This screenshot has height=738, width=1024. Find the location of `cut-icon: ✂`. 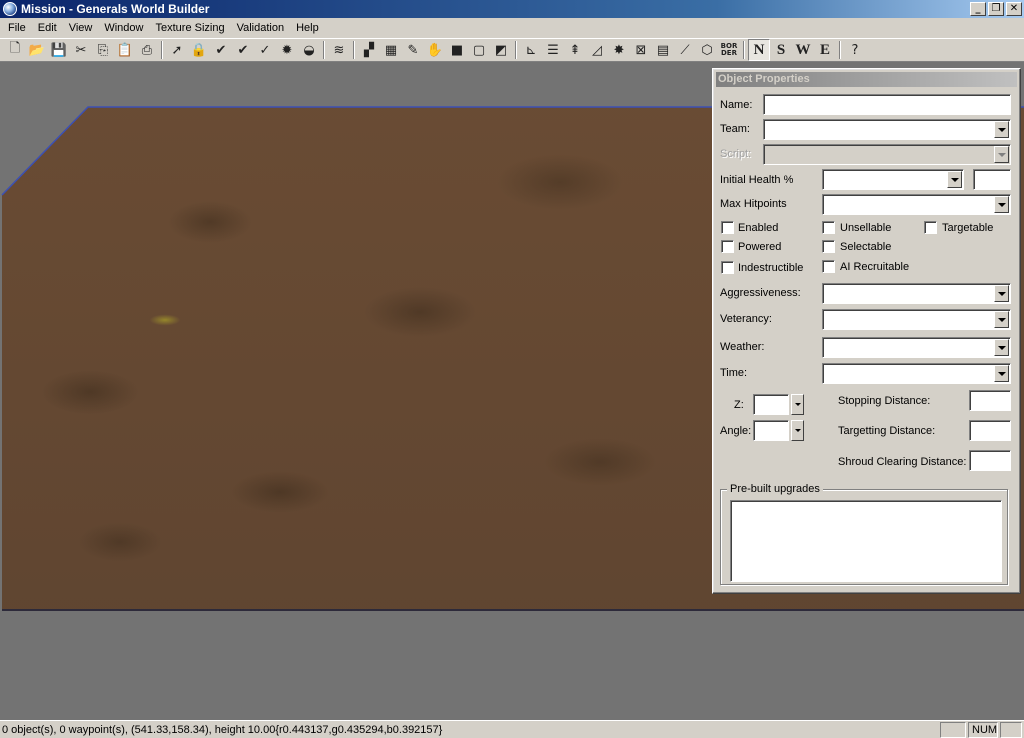

cut-icon: ✂ is located at coordinates (81, 50).